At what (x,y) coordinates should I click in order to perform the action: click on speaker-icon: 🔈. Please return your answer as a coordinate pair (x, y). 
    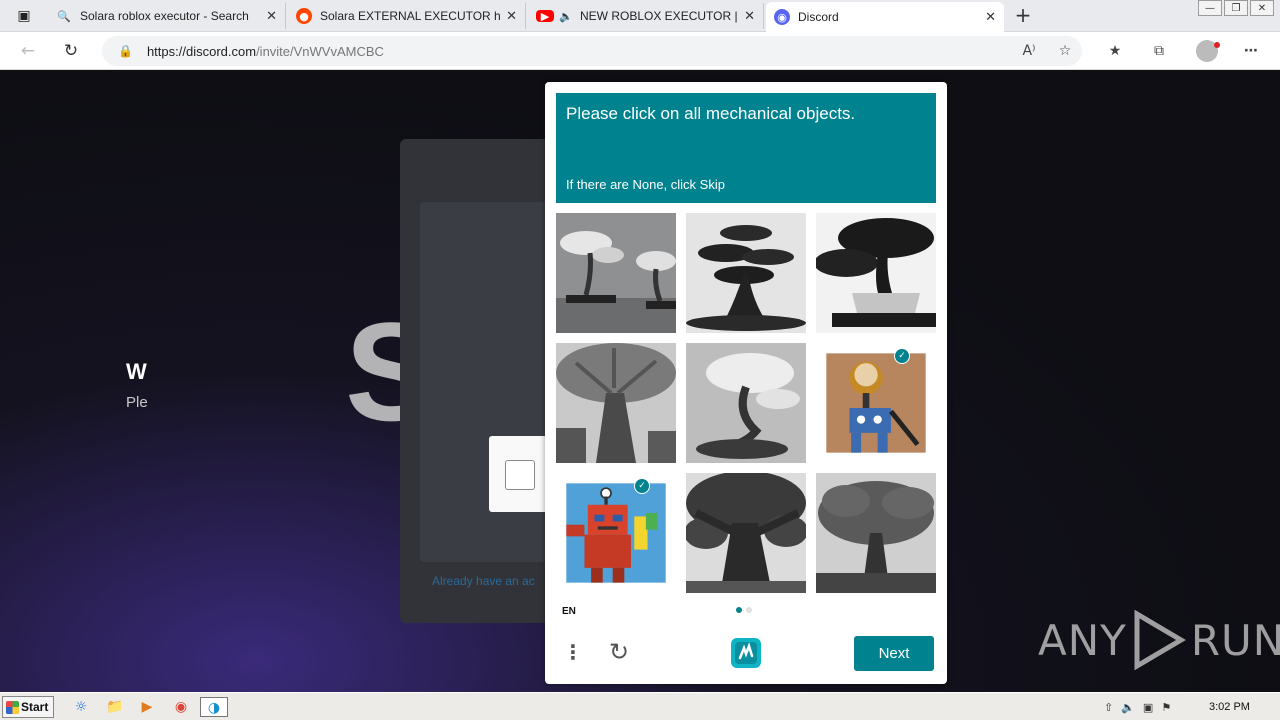
    Looking at the image, I should click on (566, 16).